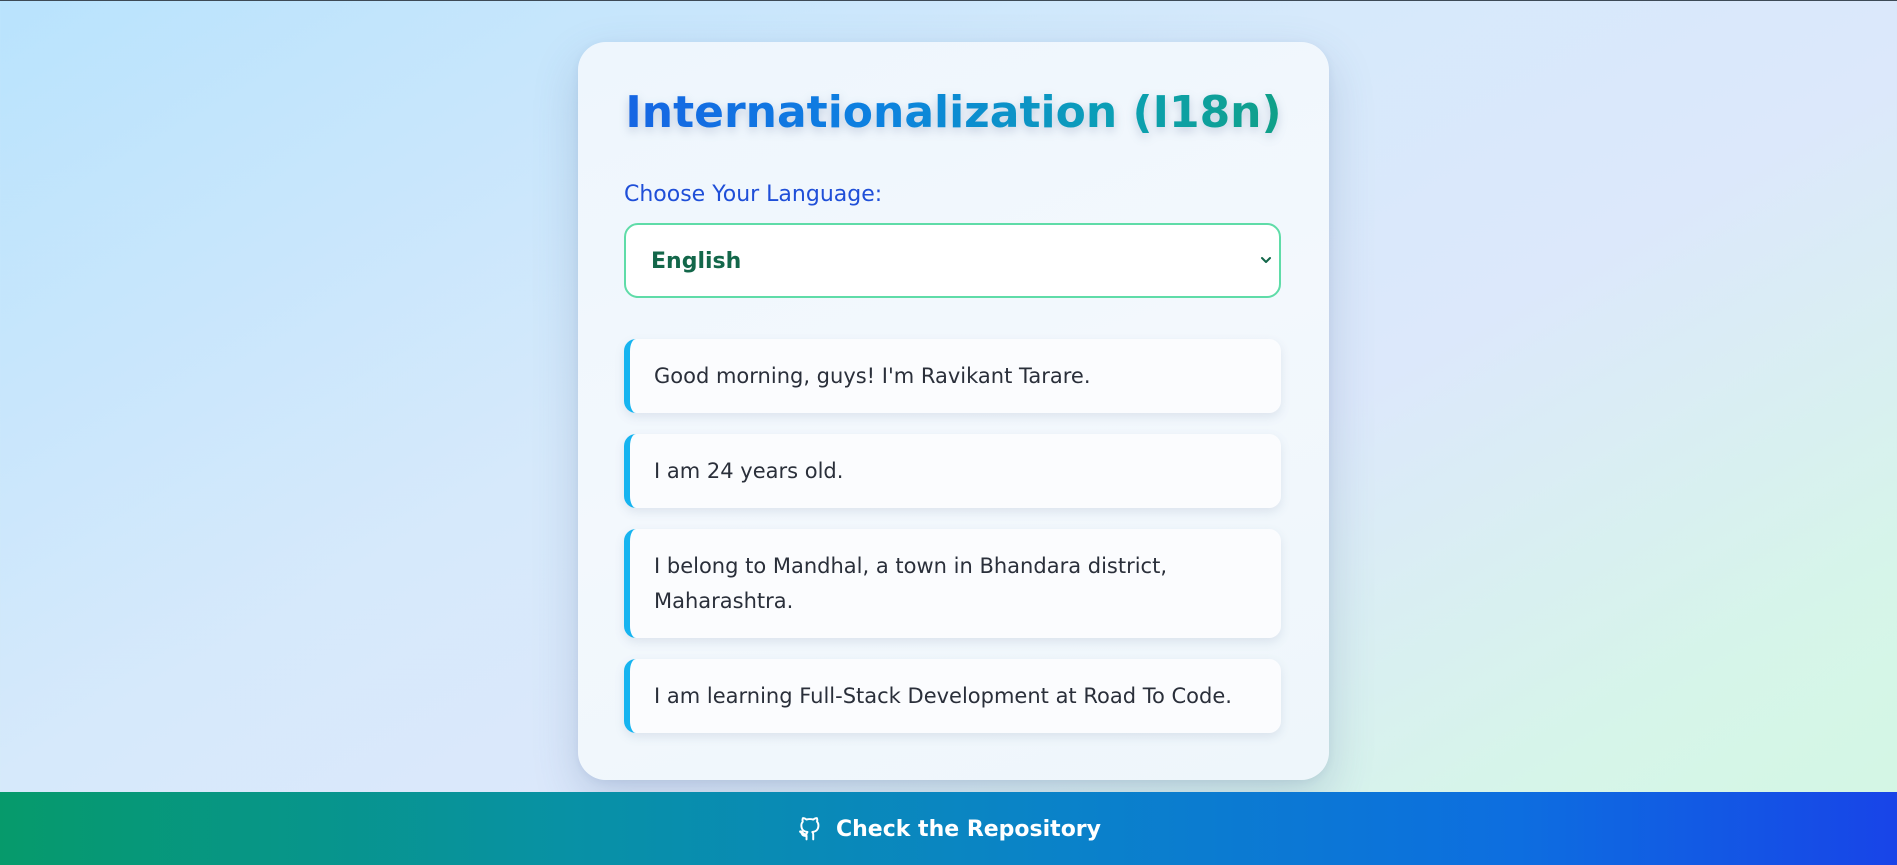  I want to click on language-select-value: English, so click(696, 261).